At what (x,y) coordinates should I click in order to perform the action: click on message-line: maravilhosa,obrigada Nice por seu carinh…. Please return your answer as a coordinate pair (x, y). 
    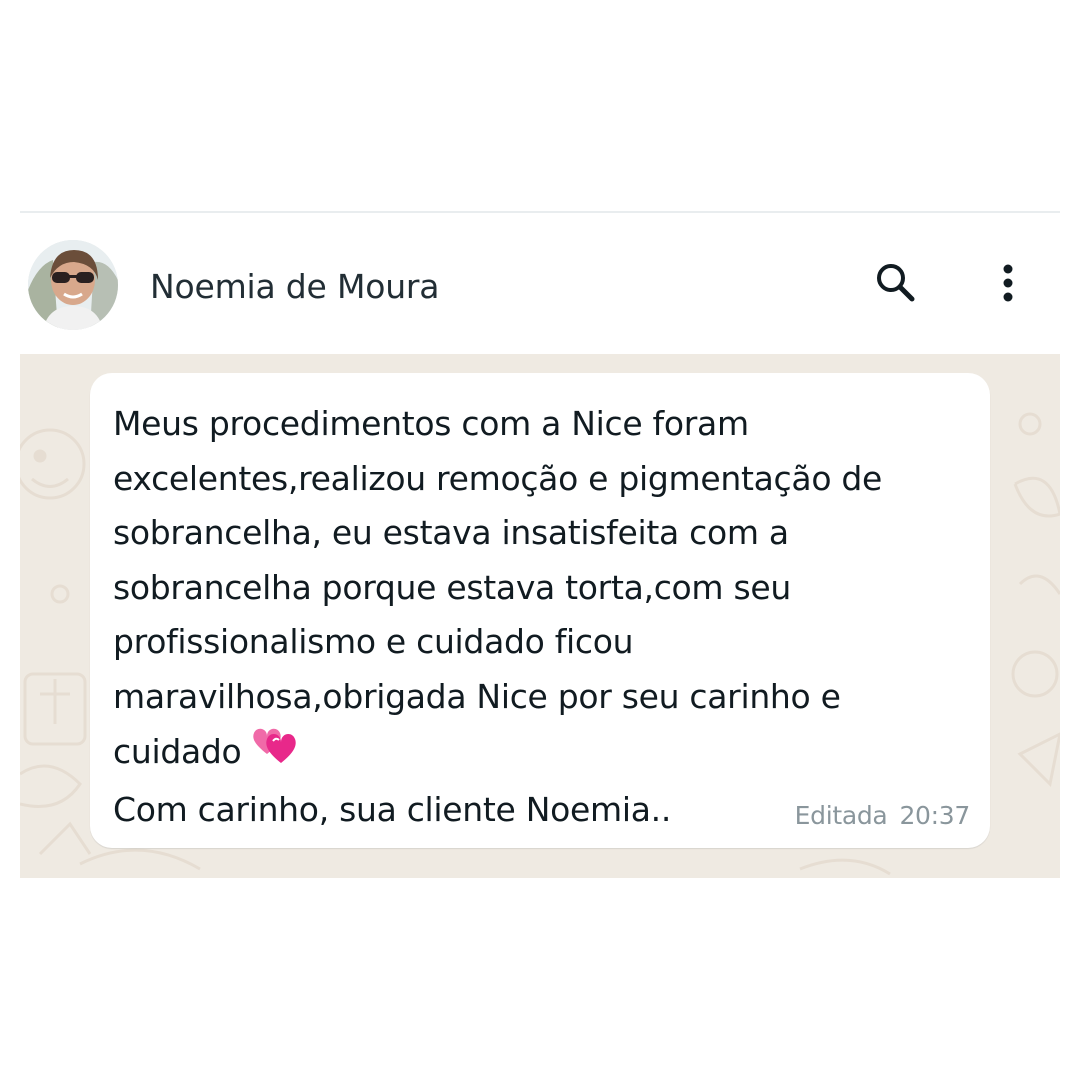
    Looking at the image, I should click on (477, 696).